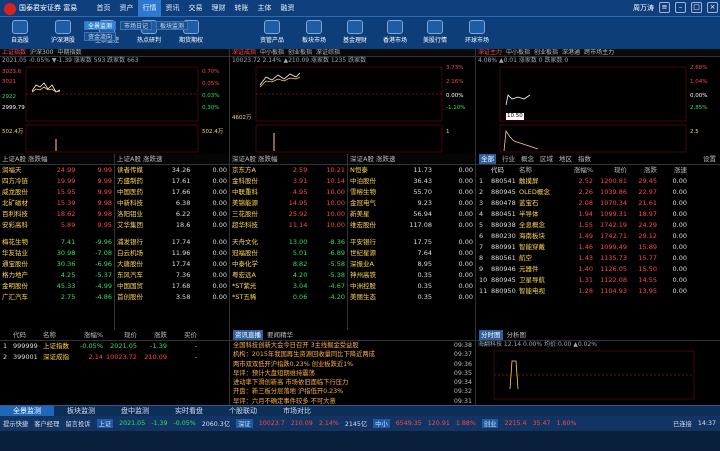 The height and width of the screenshot is (451, 720). Describe the element at coordinates (411, 181) in the screenshot. I see `stock-row: 中泊股份 36.43 0.00` at that location.